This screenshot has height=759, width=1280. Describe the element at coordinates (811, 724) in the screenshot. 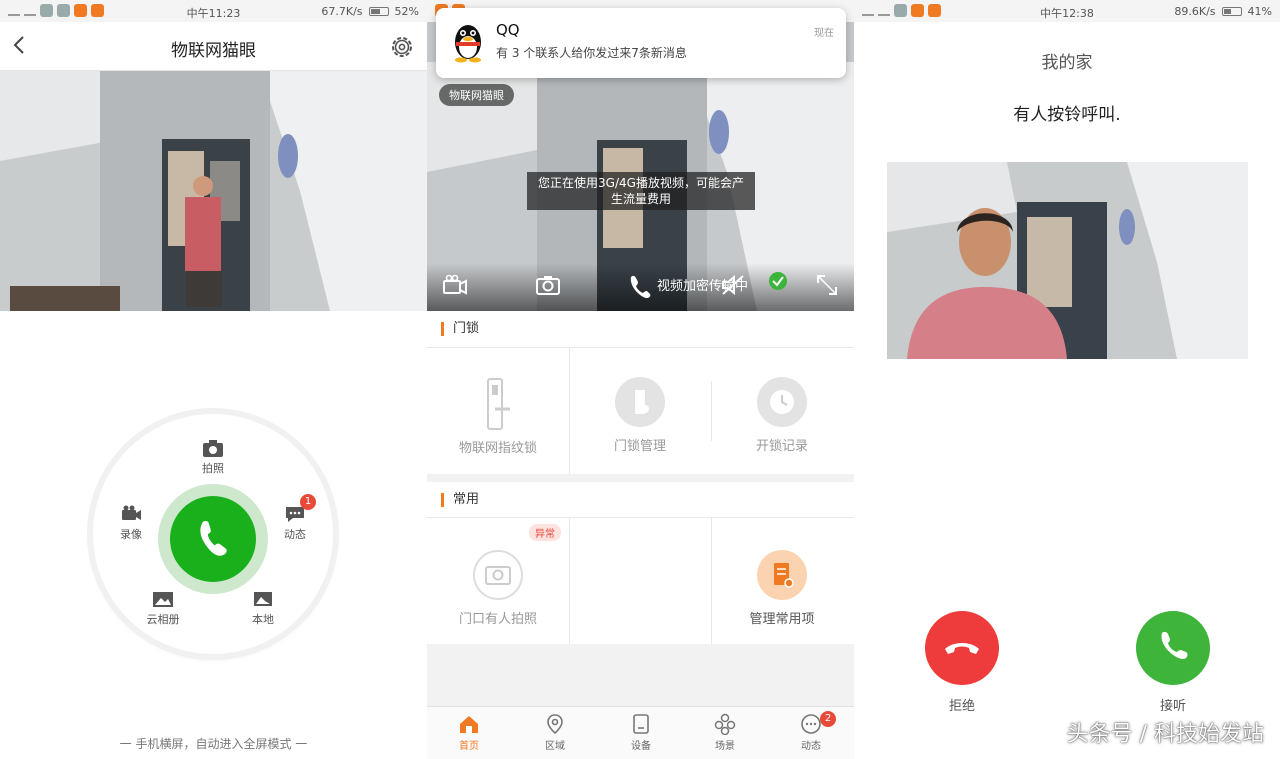

I see `message-icon` at that location.